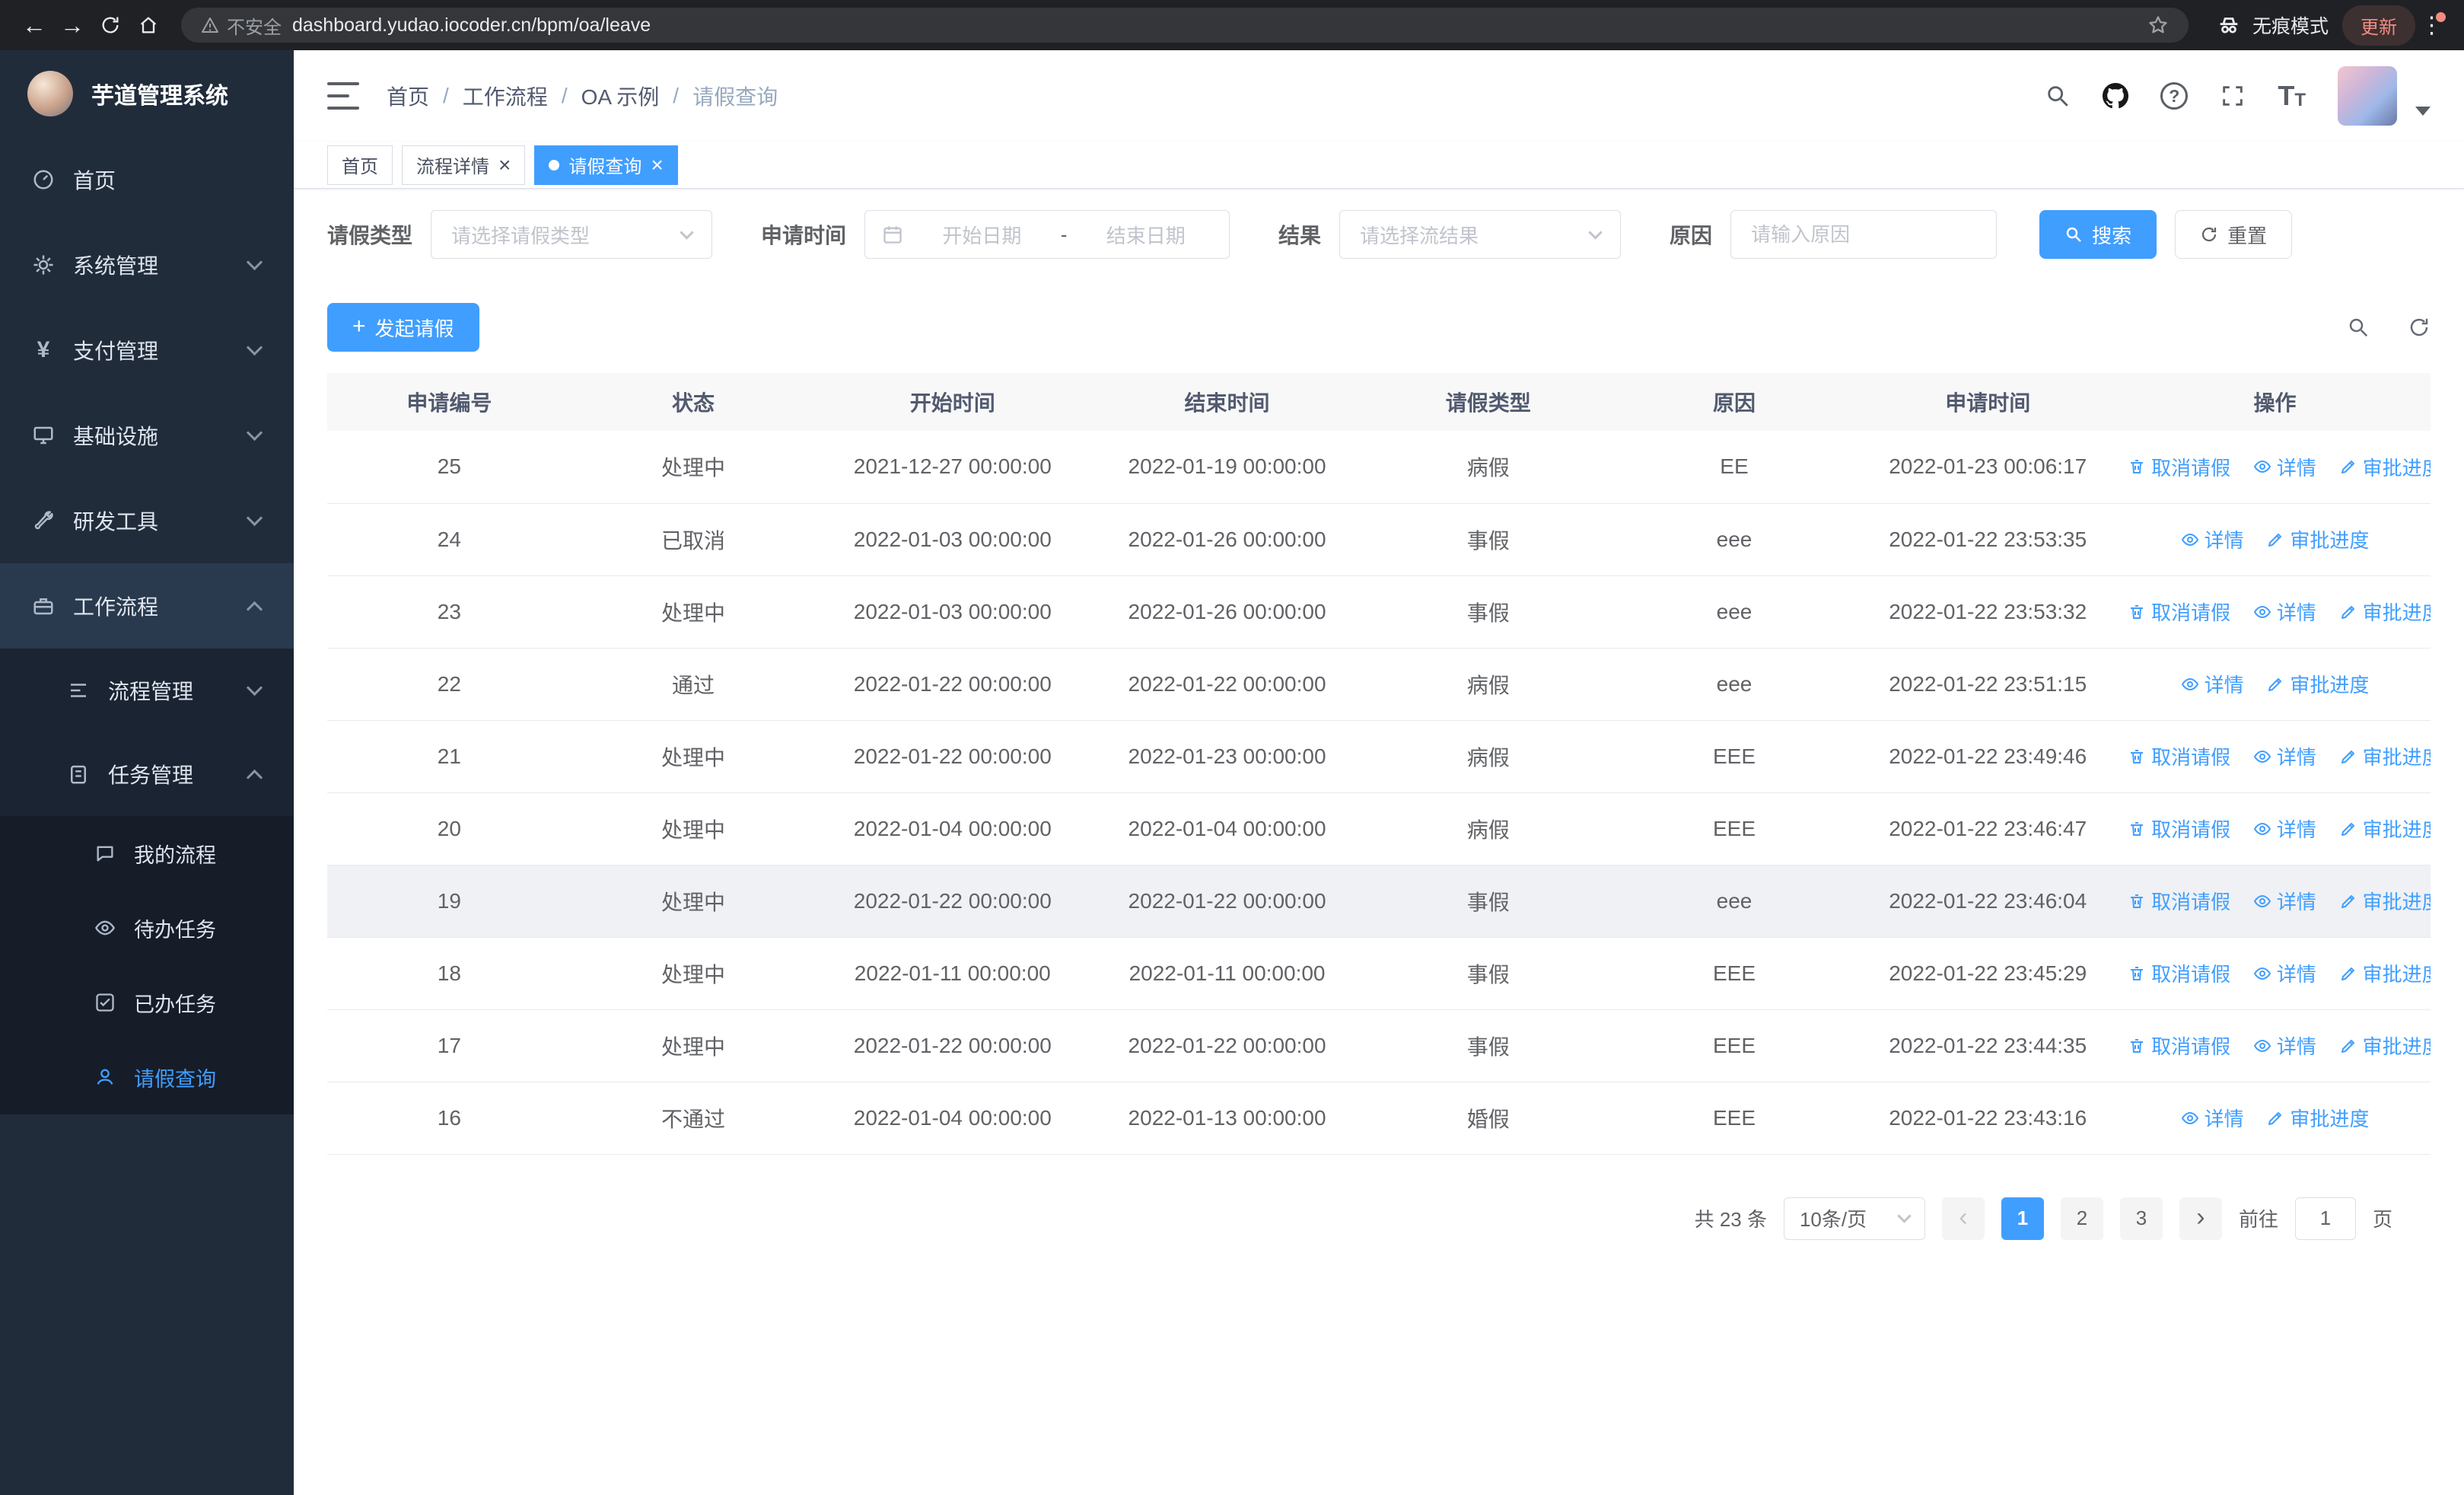  Describe the element at coordinates (147, 350) in the screenshot. I see `sidebar-item-payment: ¥ 支付管理` at that location.